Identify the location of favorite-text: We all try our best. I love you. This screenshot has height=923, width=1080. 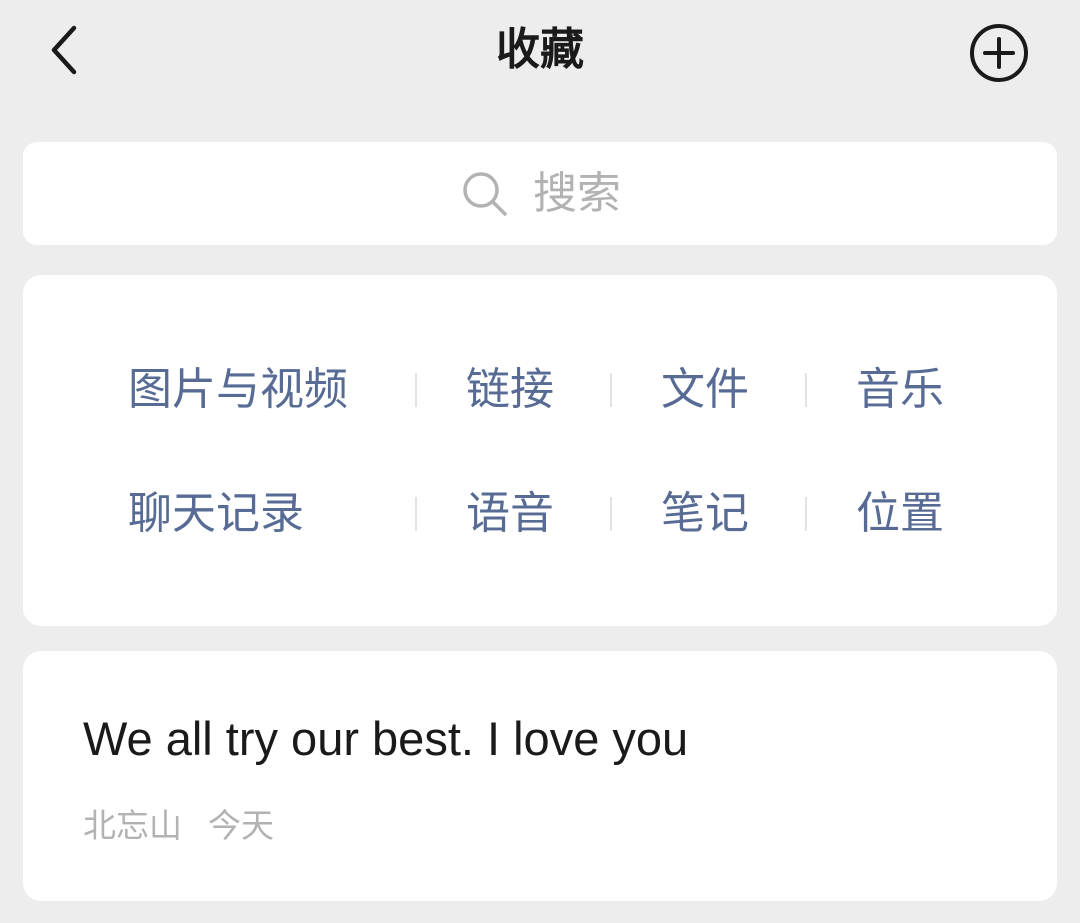
(386, 738).